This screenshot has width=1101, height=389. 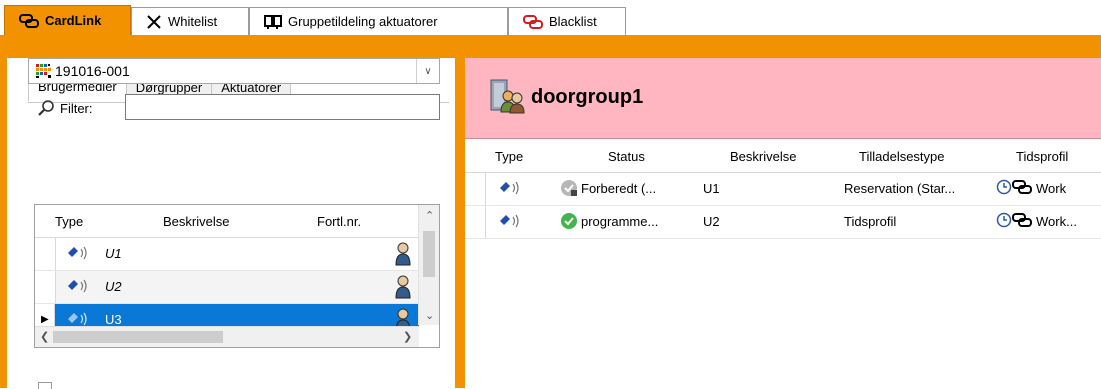 I want to click on tab-whitelist: Whitelist, so click(x=190, y=21).